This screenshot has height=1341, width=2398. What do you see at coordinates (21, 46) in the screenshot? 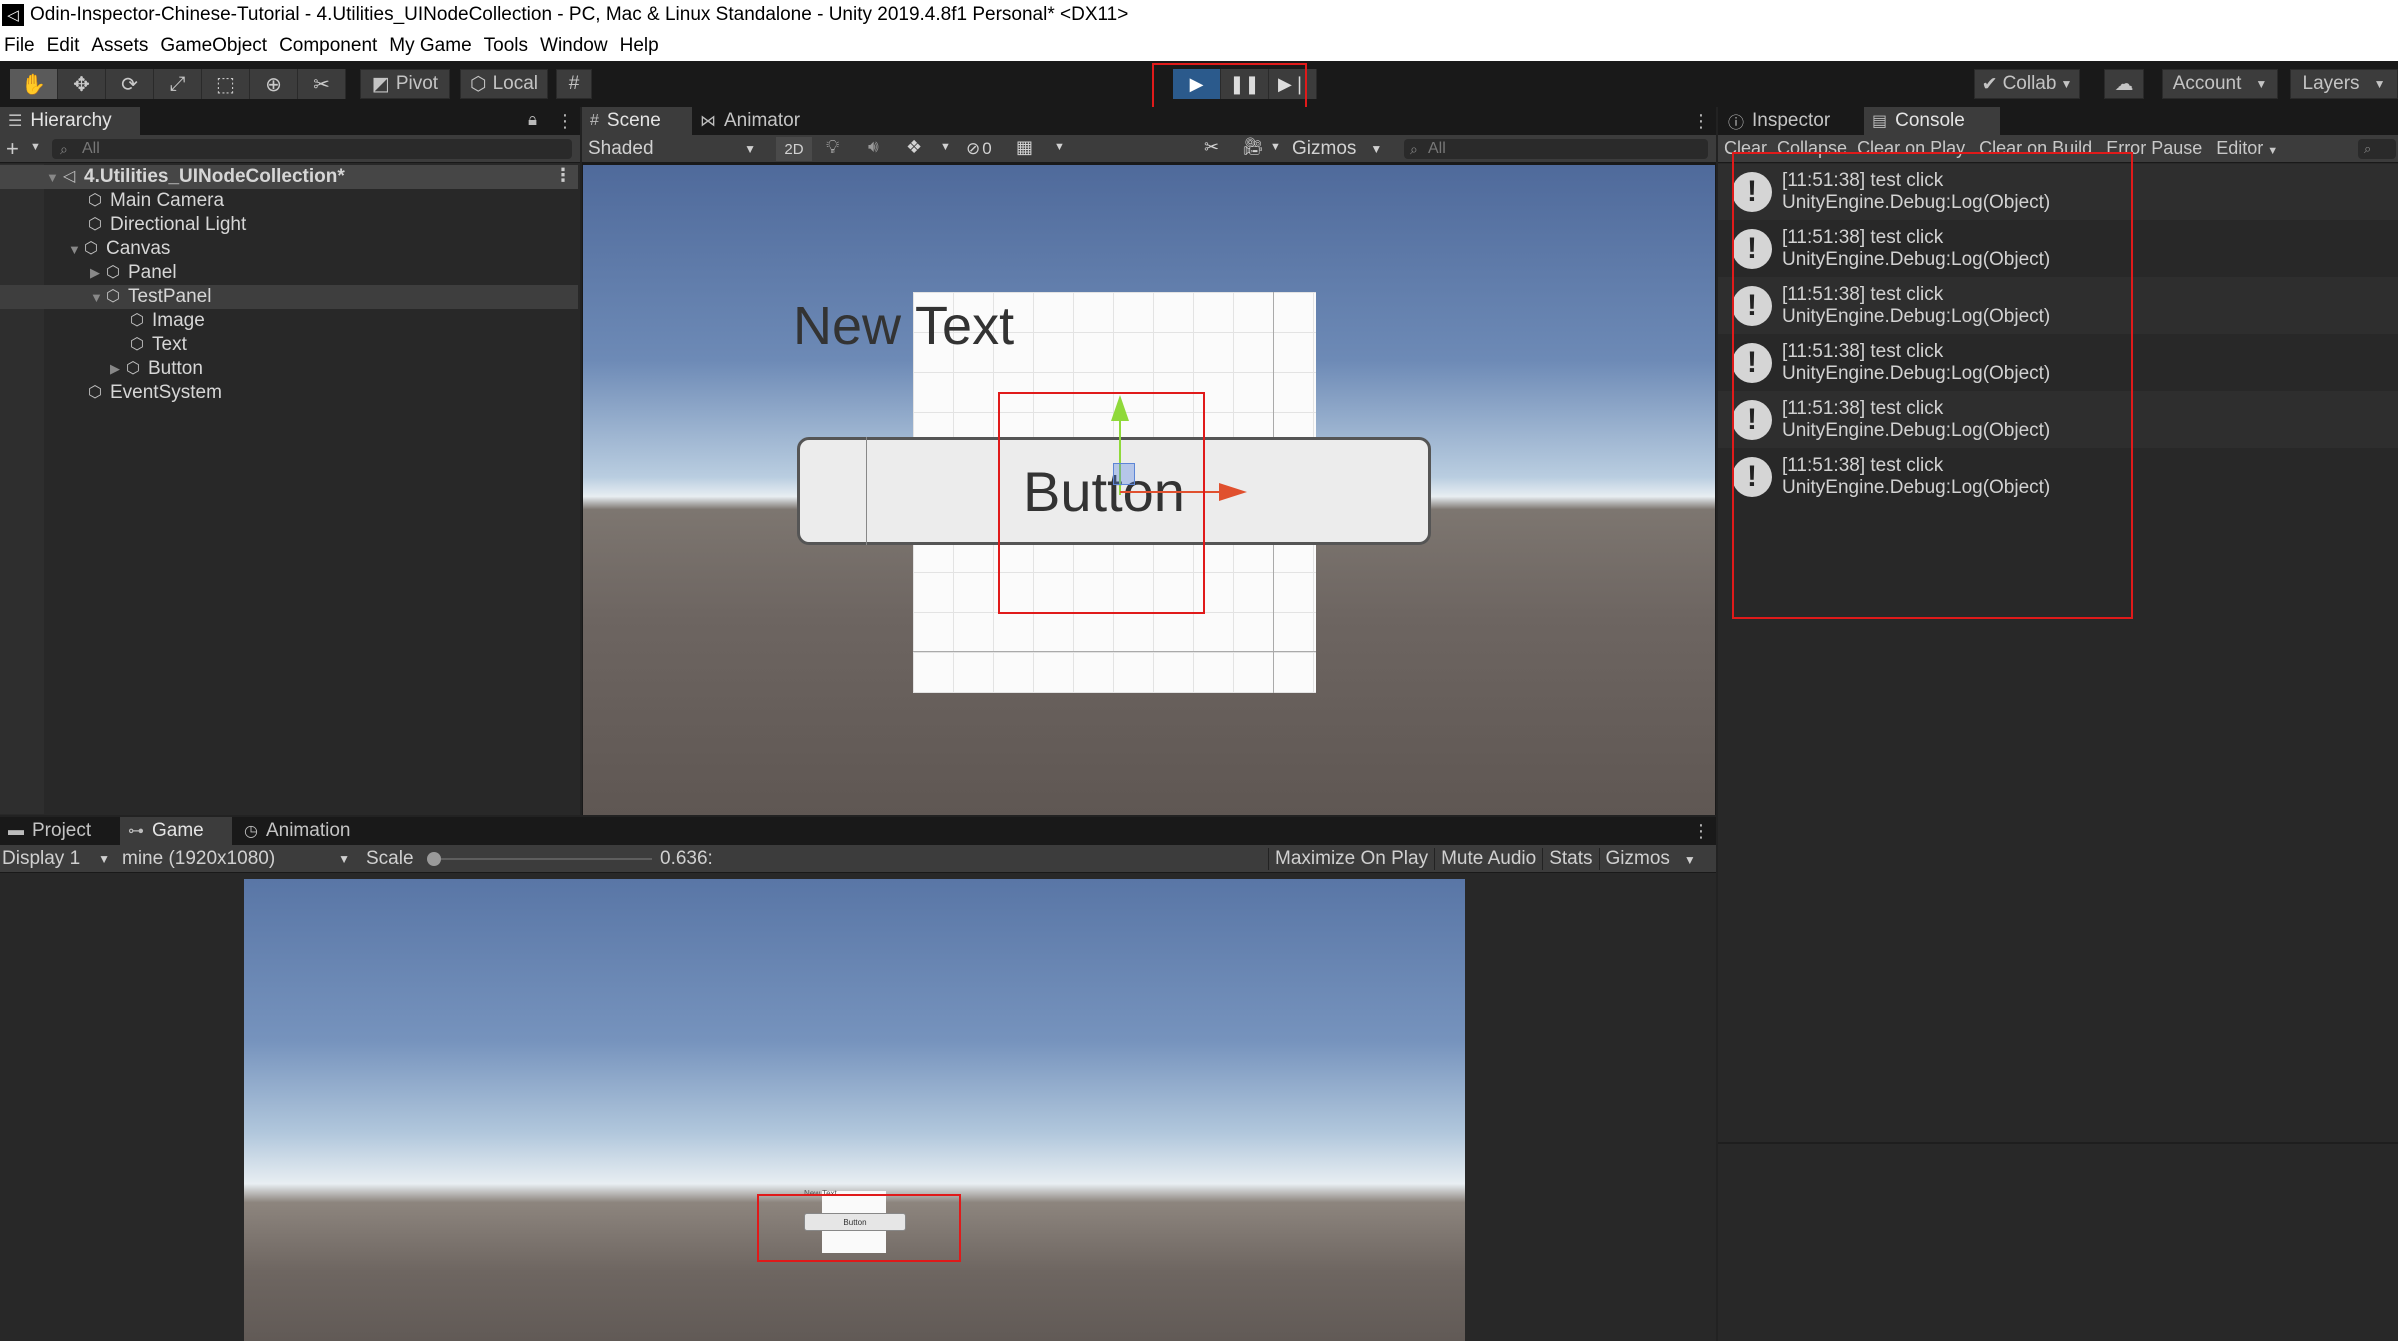
I see `menu-file: File` at bounding box center [21, 46].